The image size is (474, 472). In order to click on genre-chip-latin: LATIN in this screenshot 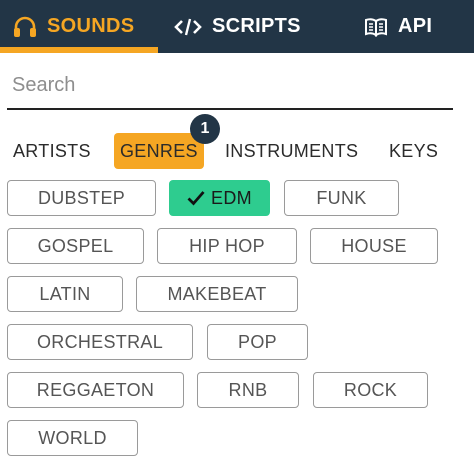, I will do `click(65, 294)`.